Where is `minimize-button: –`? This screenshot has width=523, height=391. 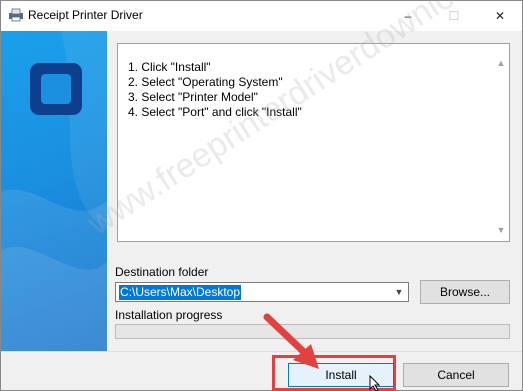
minimize-button: – is located at coordinates (408, 16).